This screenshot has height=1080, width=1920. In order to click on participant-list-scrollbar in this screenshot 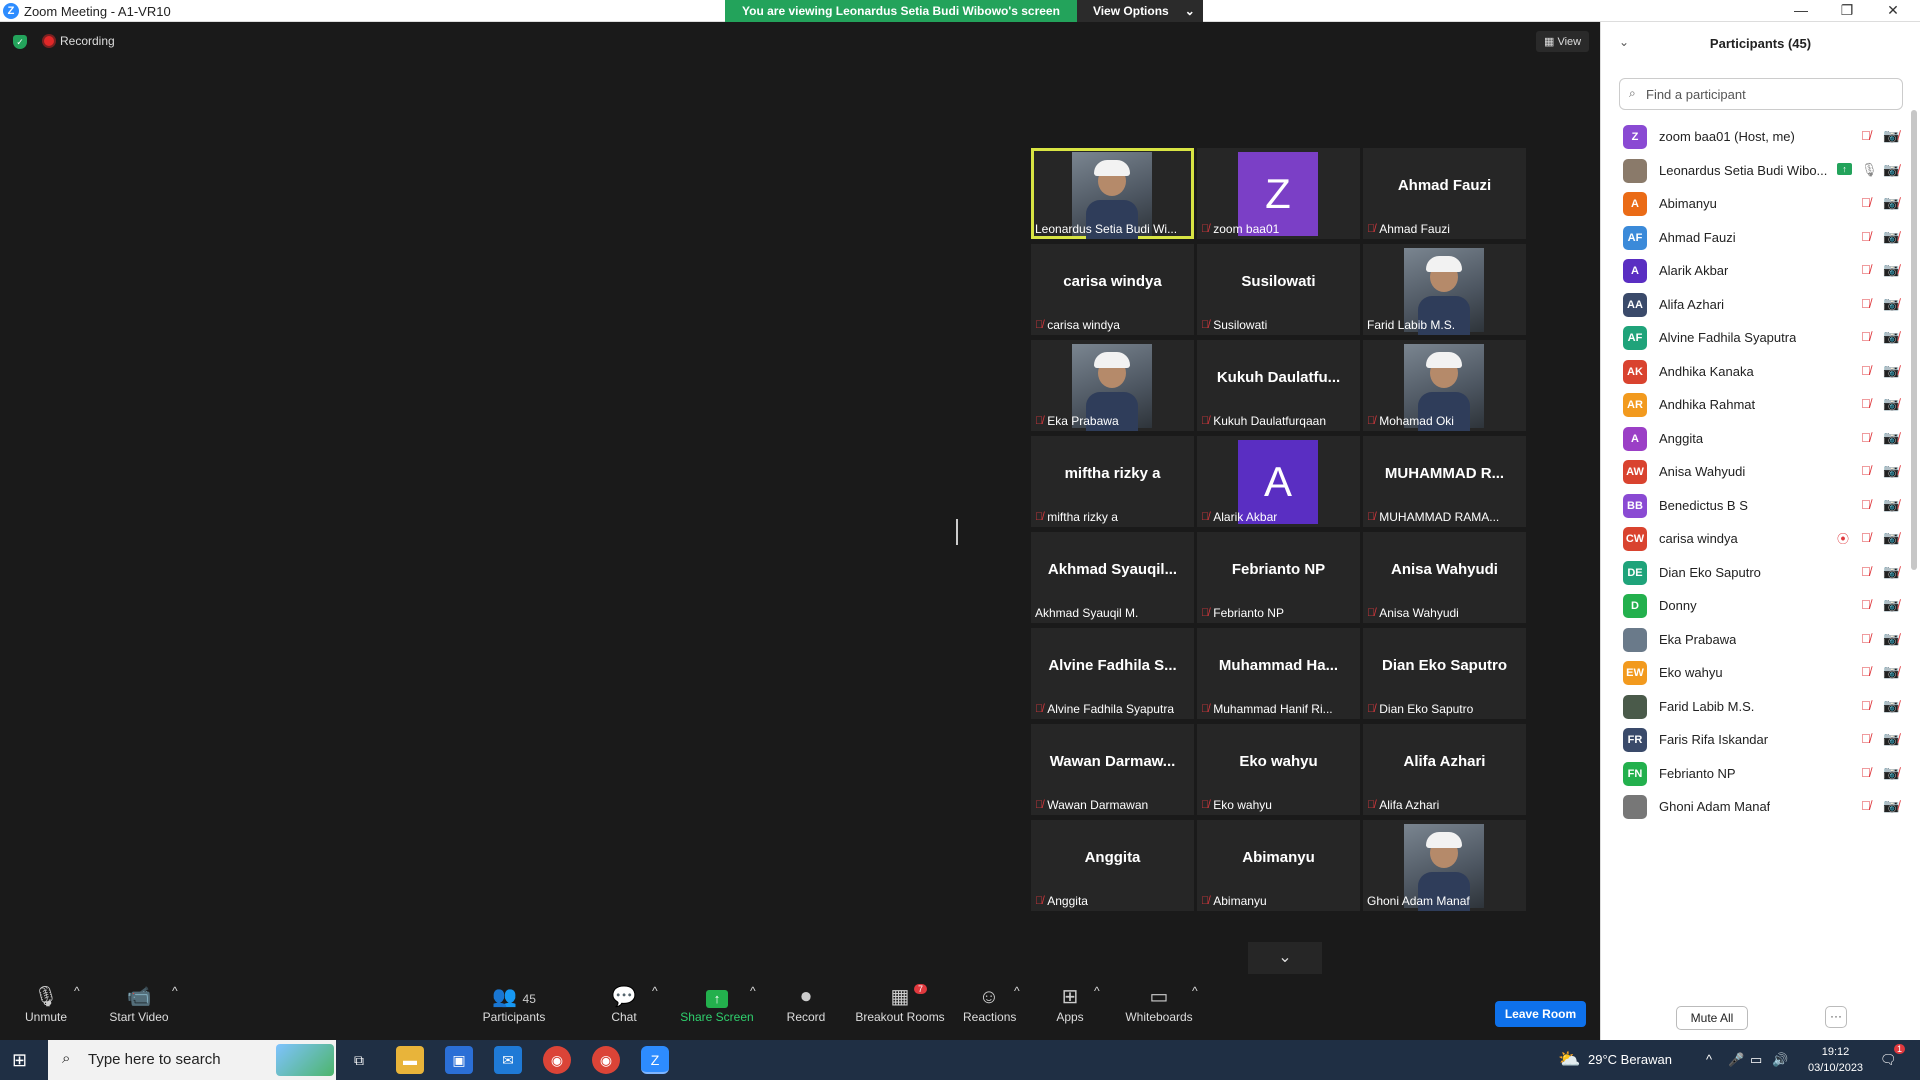, I will do `click(1914, 340)`.